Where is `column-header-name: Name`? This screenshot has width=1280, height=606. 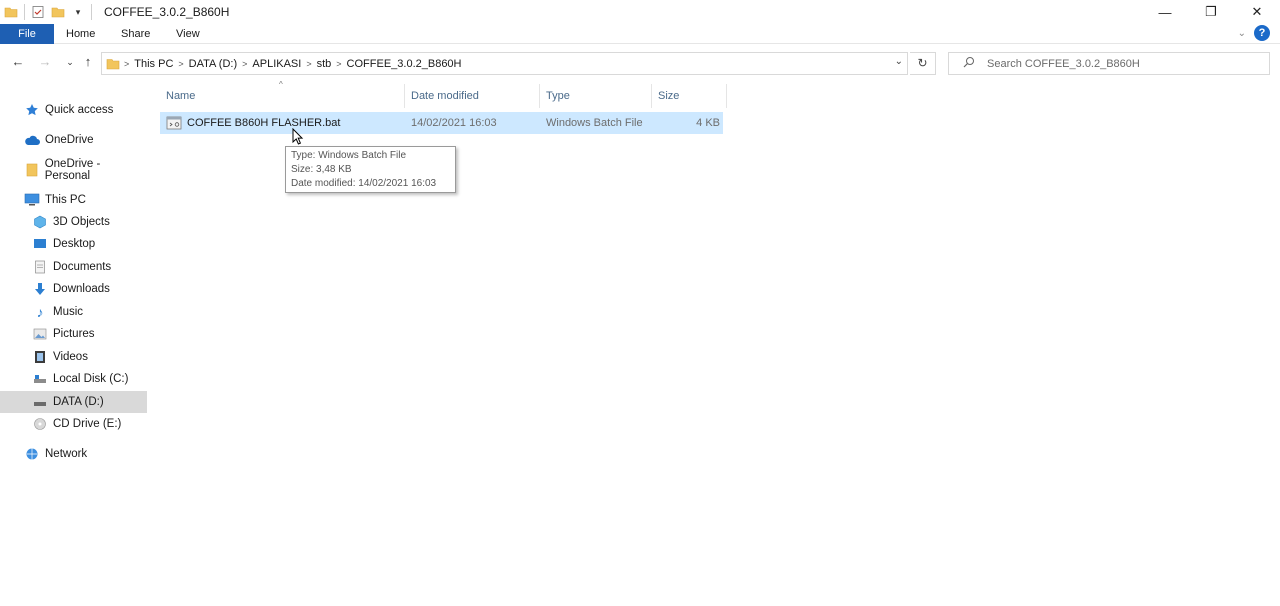 column-header-name: Name is located at coordinates (282, 96).